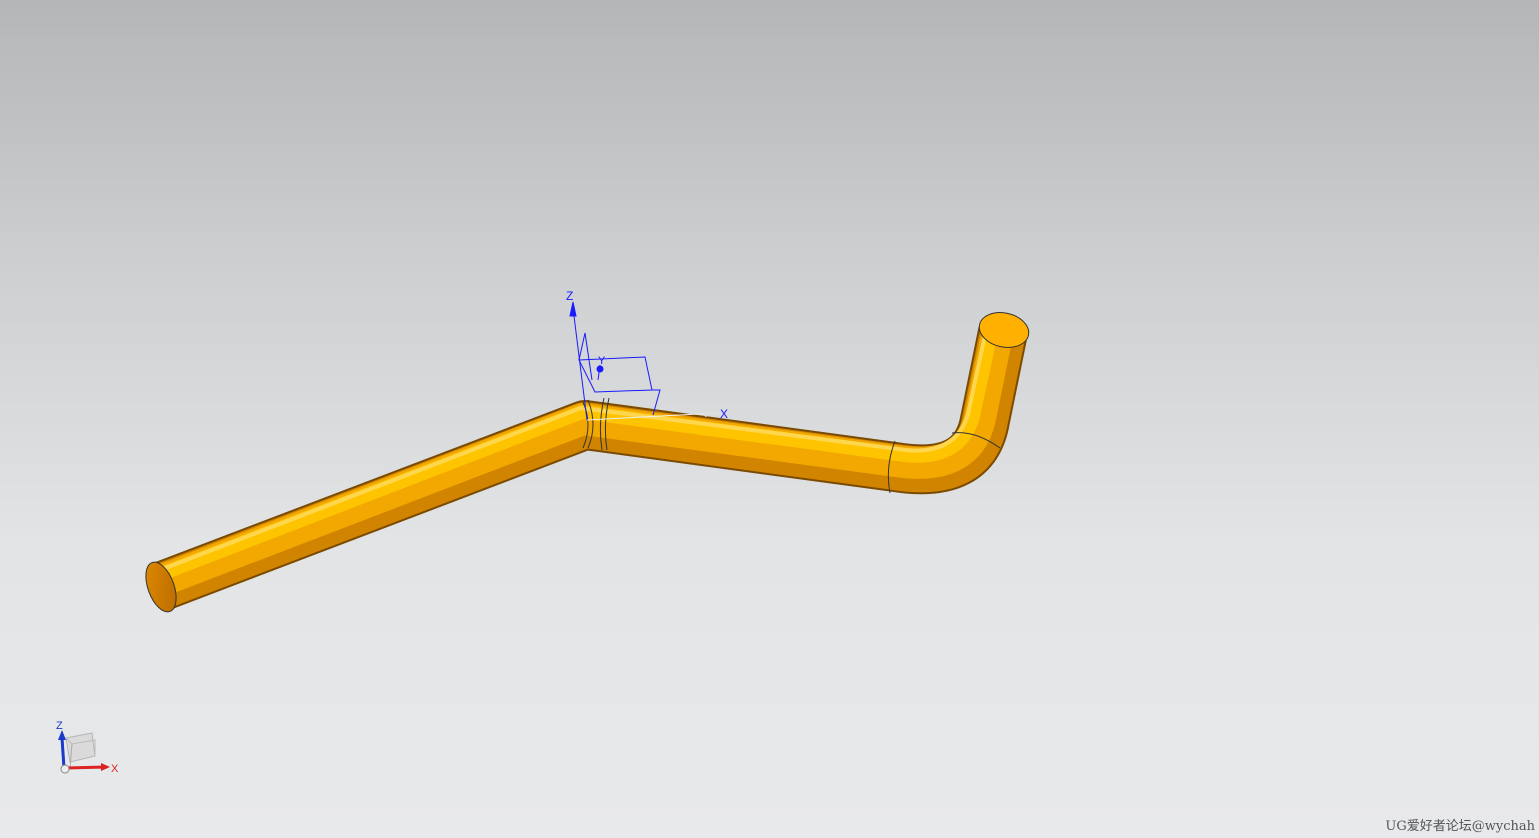 The height and width of the screenshot is (838, 1539). Describe the element at coordinates (724, 414) in the screenshot. I see `csys-x-label: X` at that location.